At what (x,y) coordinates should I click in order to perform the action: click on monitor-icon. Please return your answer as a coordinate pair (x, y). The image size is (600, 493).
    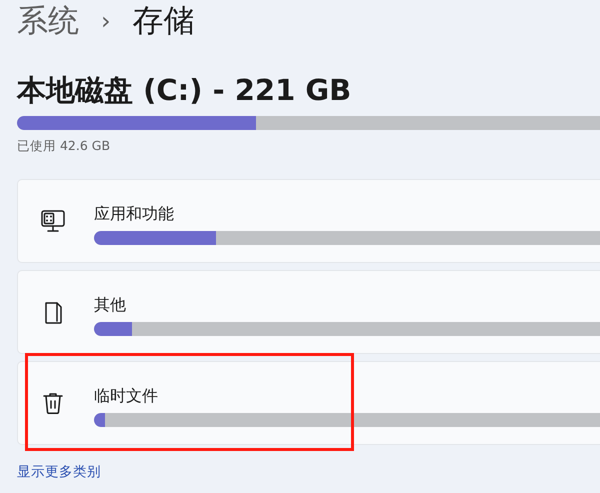
    Looking at the image, I should click on (53, 221).